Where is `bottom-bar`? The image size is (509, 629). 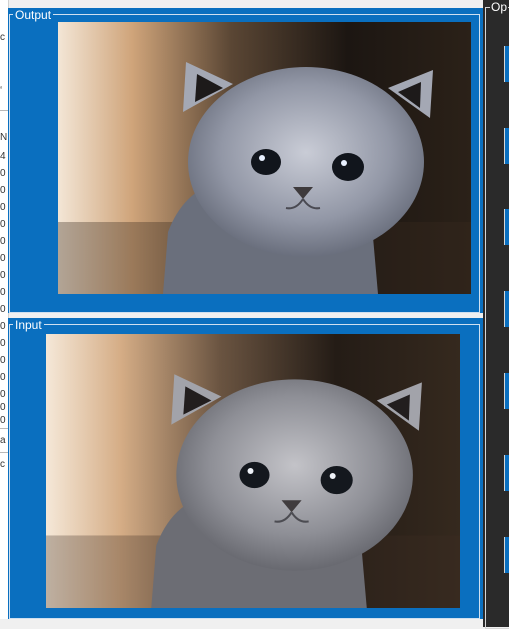
bottom-bar is located at coordinates (241, 623).